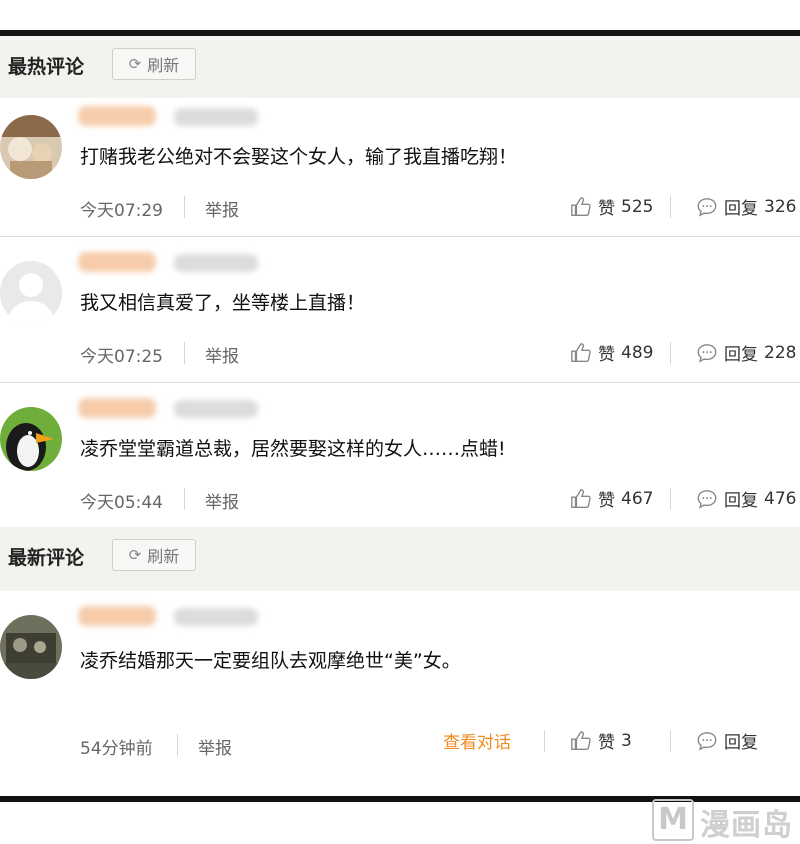 The width and height of the screenshot is (800, 844). Describe the element at coordinates (116, 749) in the screenshot. I see `comment-time: 54分钟前` at that location.